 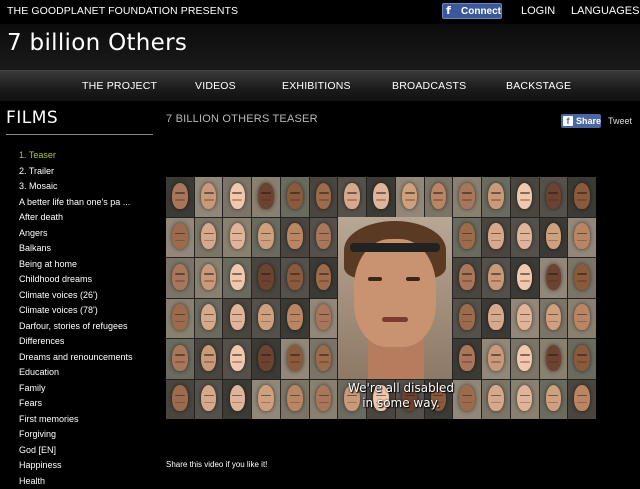 What do you see at coordinates (588, 121) in the screenshot?
I see `share-label: Share` at bounding box center [588, 121].